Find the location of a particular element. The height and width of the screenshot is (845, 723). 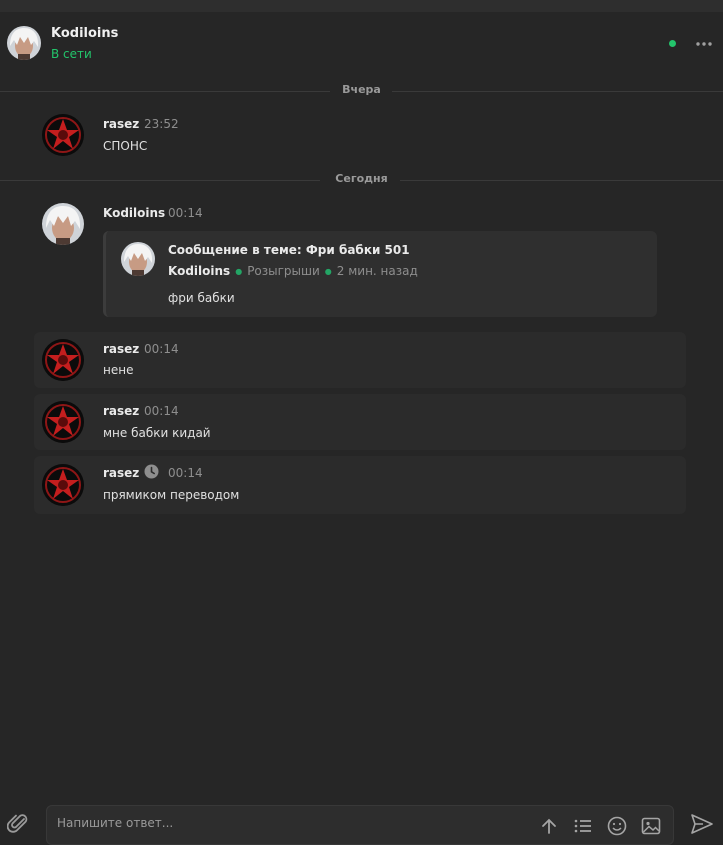

message-item: rasez 23:52 СПОНС is located at coordinates (360, 136).